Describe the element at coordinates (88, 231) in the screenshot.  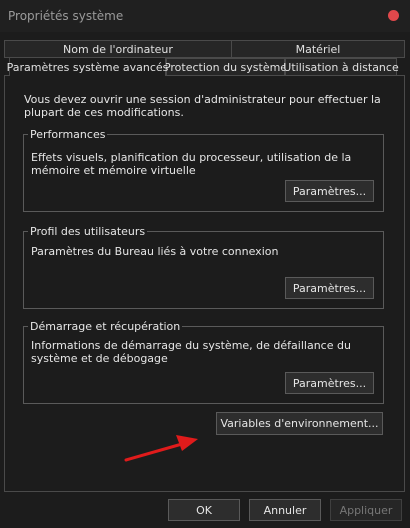
I see `user-profiles-legend: Profil des utilisateurs` at that location.